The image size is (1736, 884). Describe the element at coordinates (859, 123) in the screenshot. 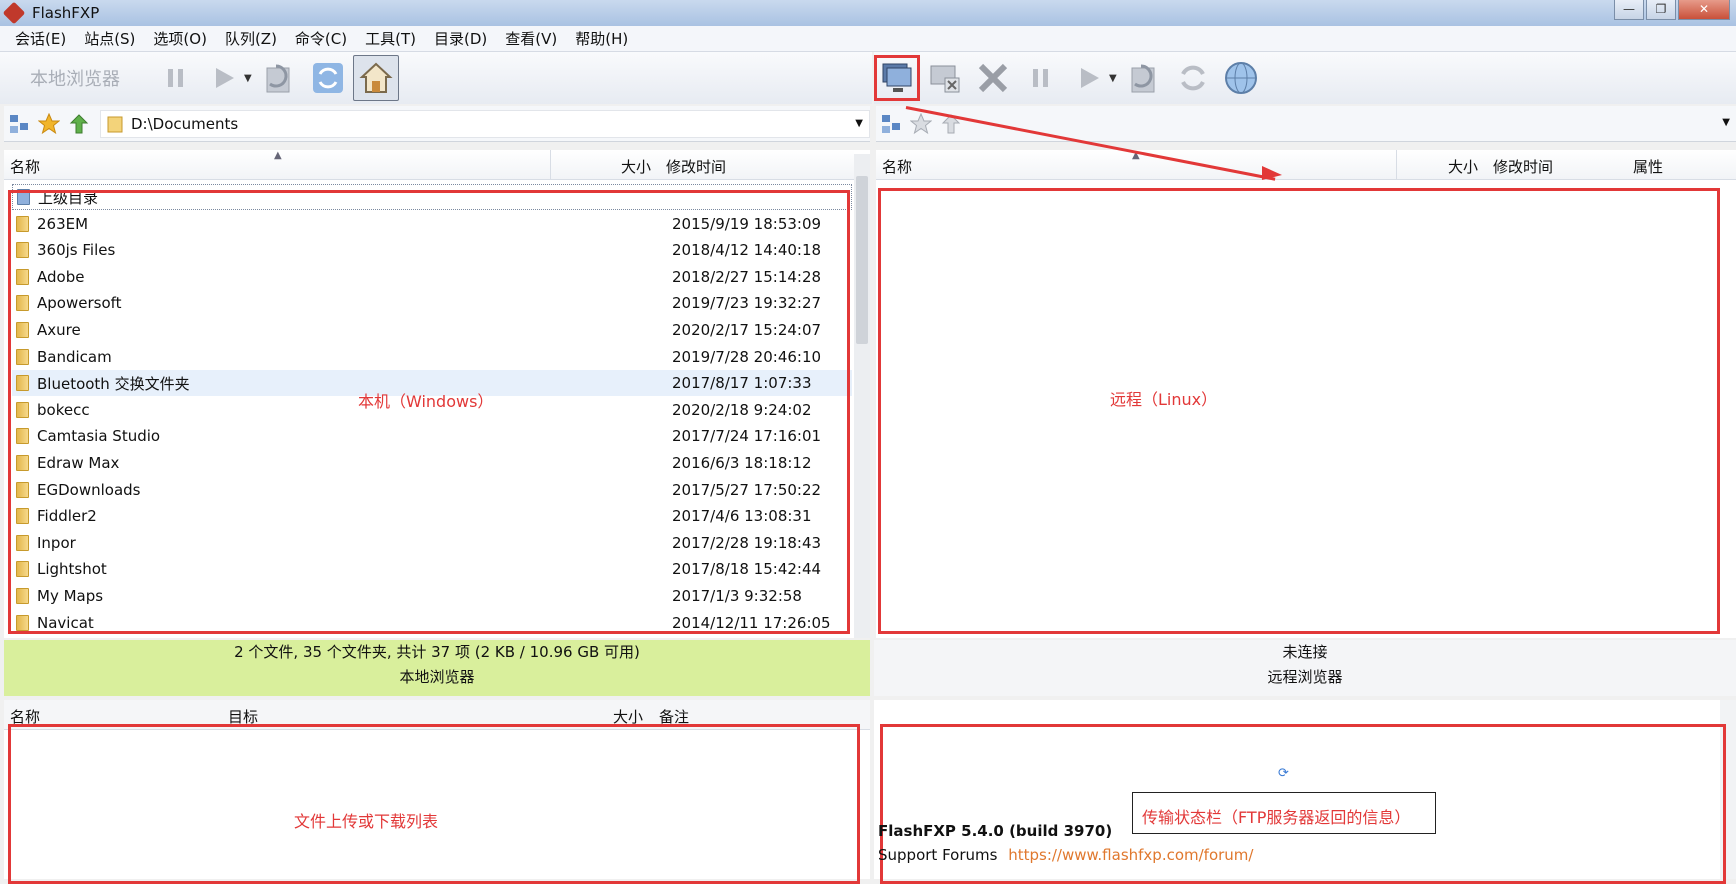

I see `path-dropdown-icon: ▼` at that location.